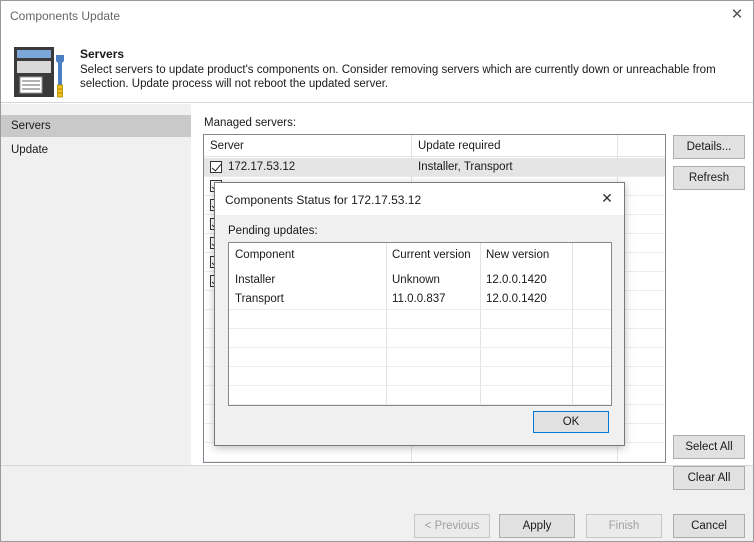 This screenshot has width=754, height=542. What do you see at coordinates (709, 178) in the screenshot?
I see `refresh-button: Refresh` at bounding box center [709, 178].